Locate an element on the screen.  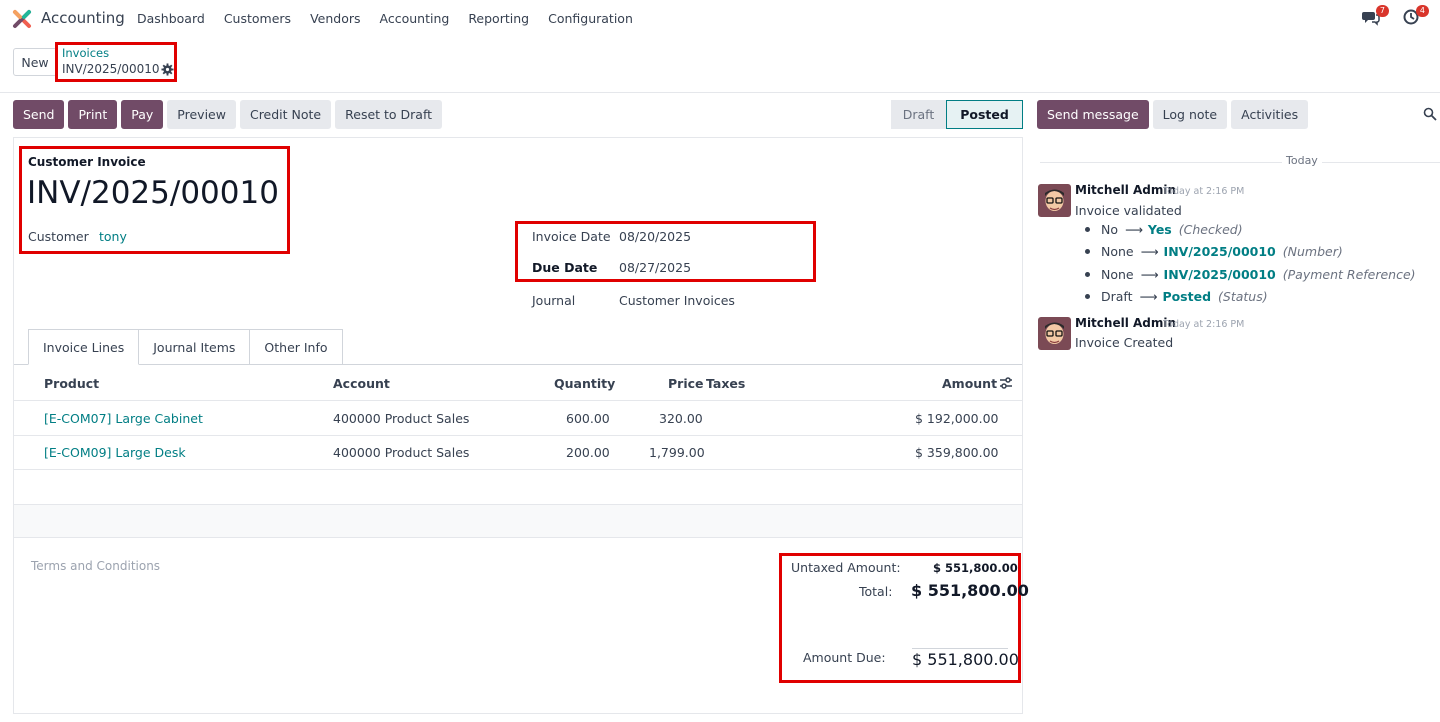
col-quantity-header: Quantity is located at coordinates (584, 383).